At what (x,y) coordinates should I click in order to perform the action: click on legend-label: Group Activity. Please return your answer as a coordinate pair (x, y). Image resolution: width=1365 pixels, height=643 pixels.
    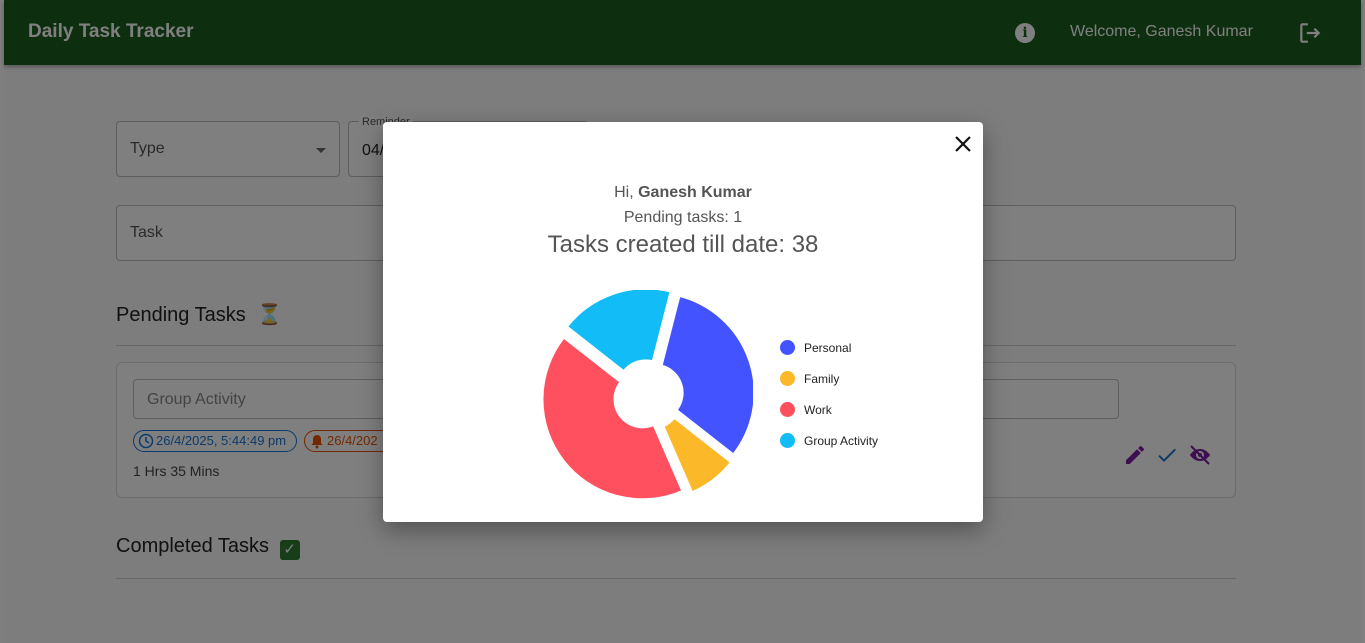
    Looking at the image, I should click on (841, 441).